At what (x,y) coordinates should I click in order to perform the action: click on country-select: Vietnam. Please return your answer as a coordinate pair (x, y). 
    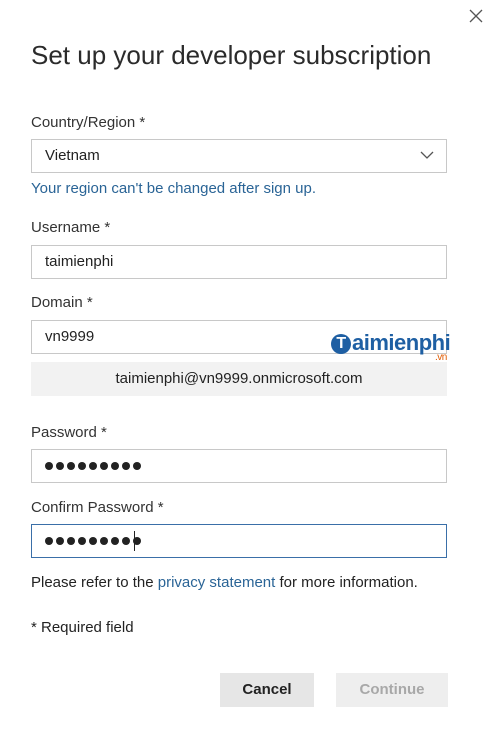
    Looking at the image, I should click on (239, 156).